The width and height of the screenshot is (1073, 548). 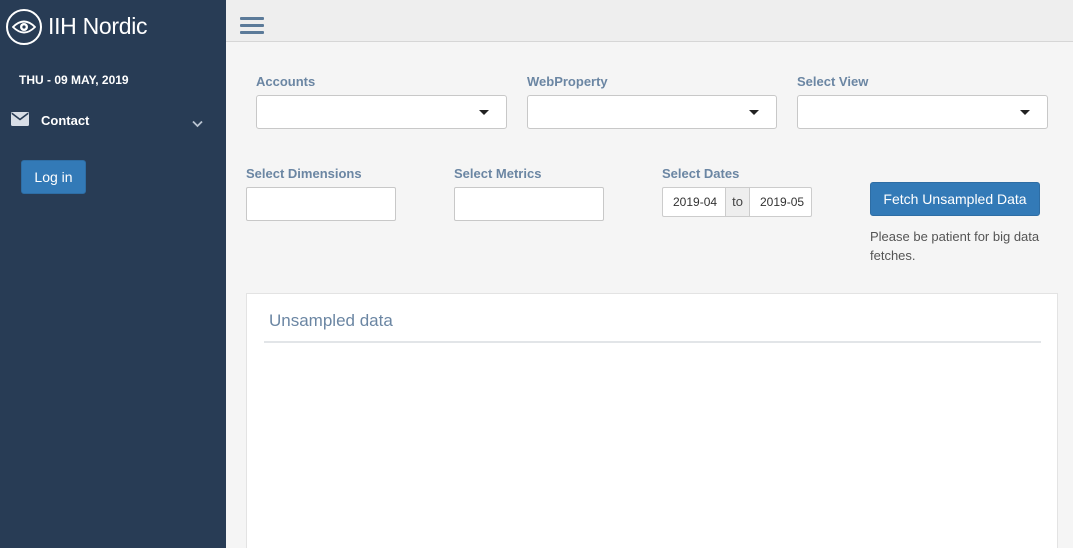 I want to click on chevron-down-icon, so click(x=197, y=124).